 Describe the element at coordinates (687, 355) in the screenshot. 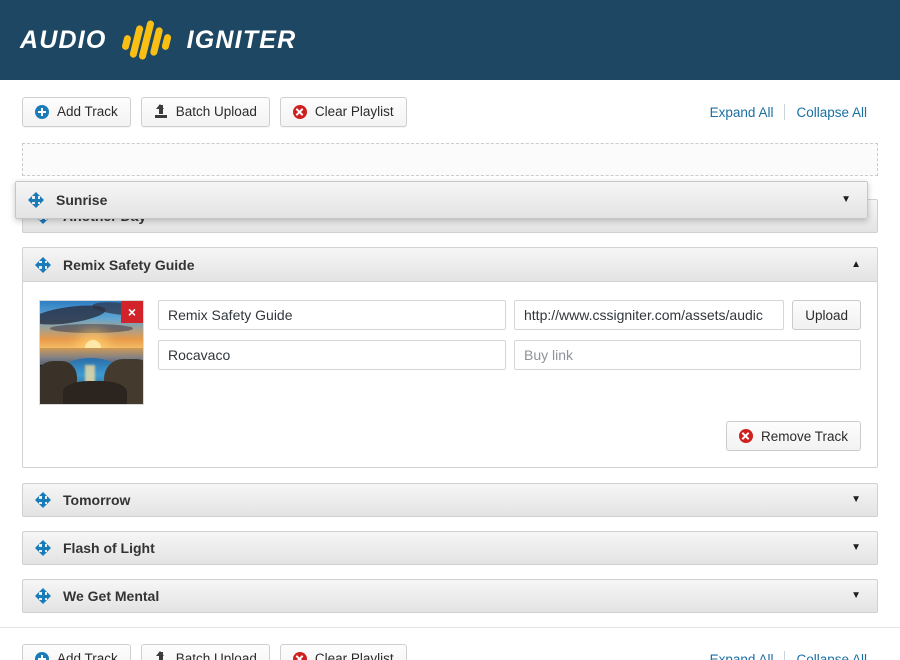

I see `track-buy-link-input` at that location.